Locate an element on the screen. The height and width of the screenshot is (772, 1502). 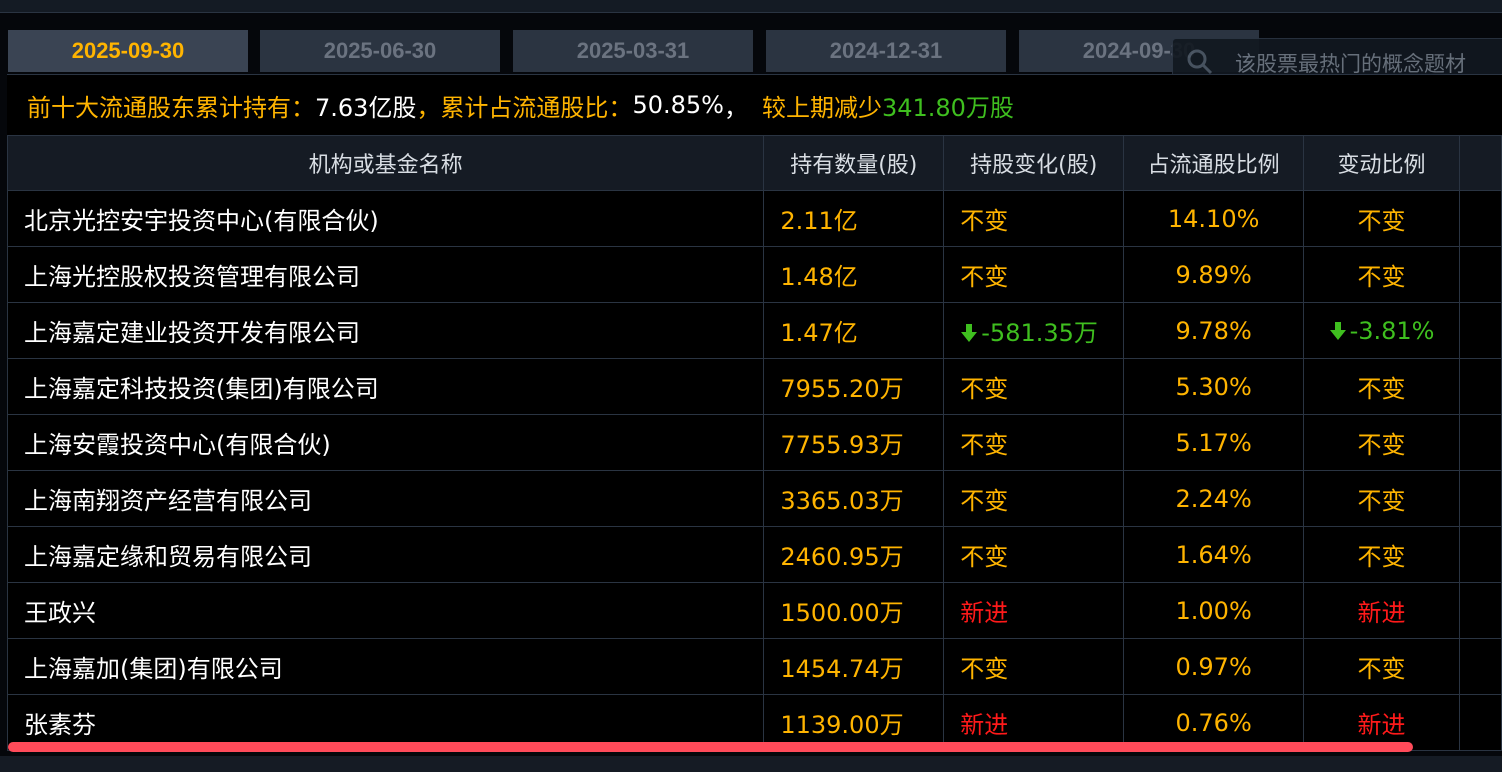
holding-qty: 1500.00万 is located at coordinates (854, 610).